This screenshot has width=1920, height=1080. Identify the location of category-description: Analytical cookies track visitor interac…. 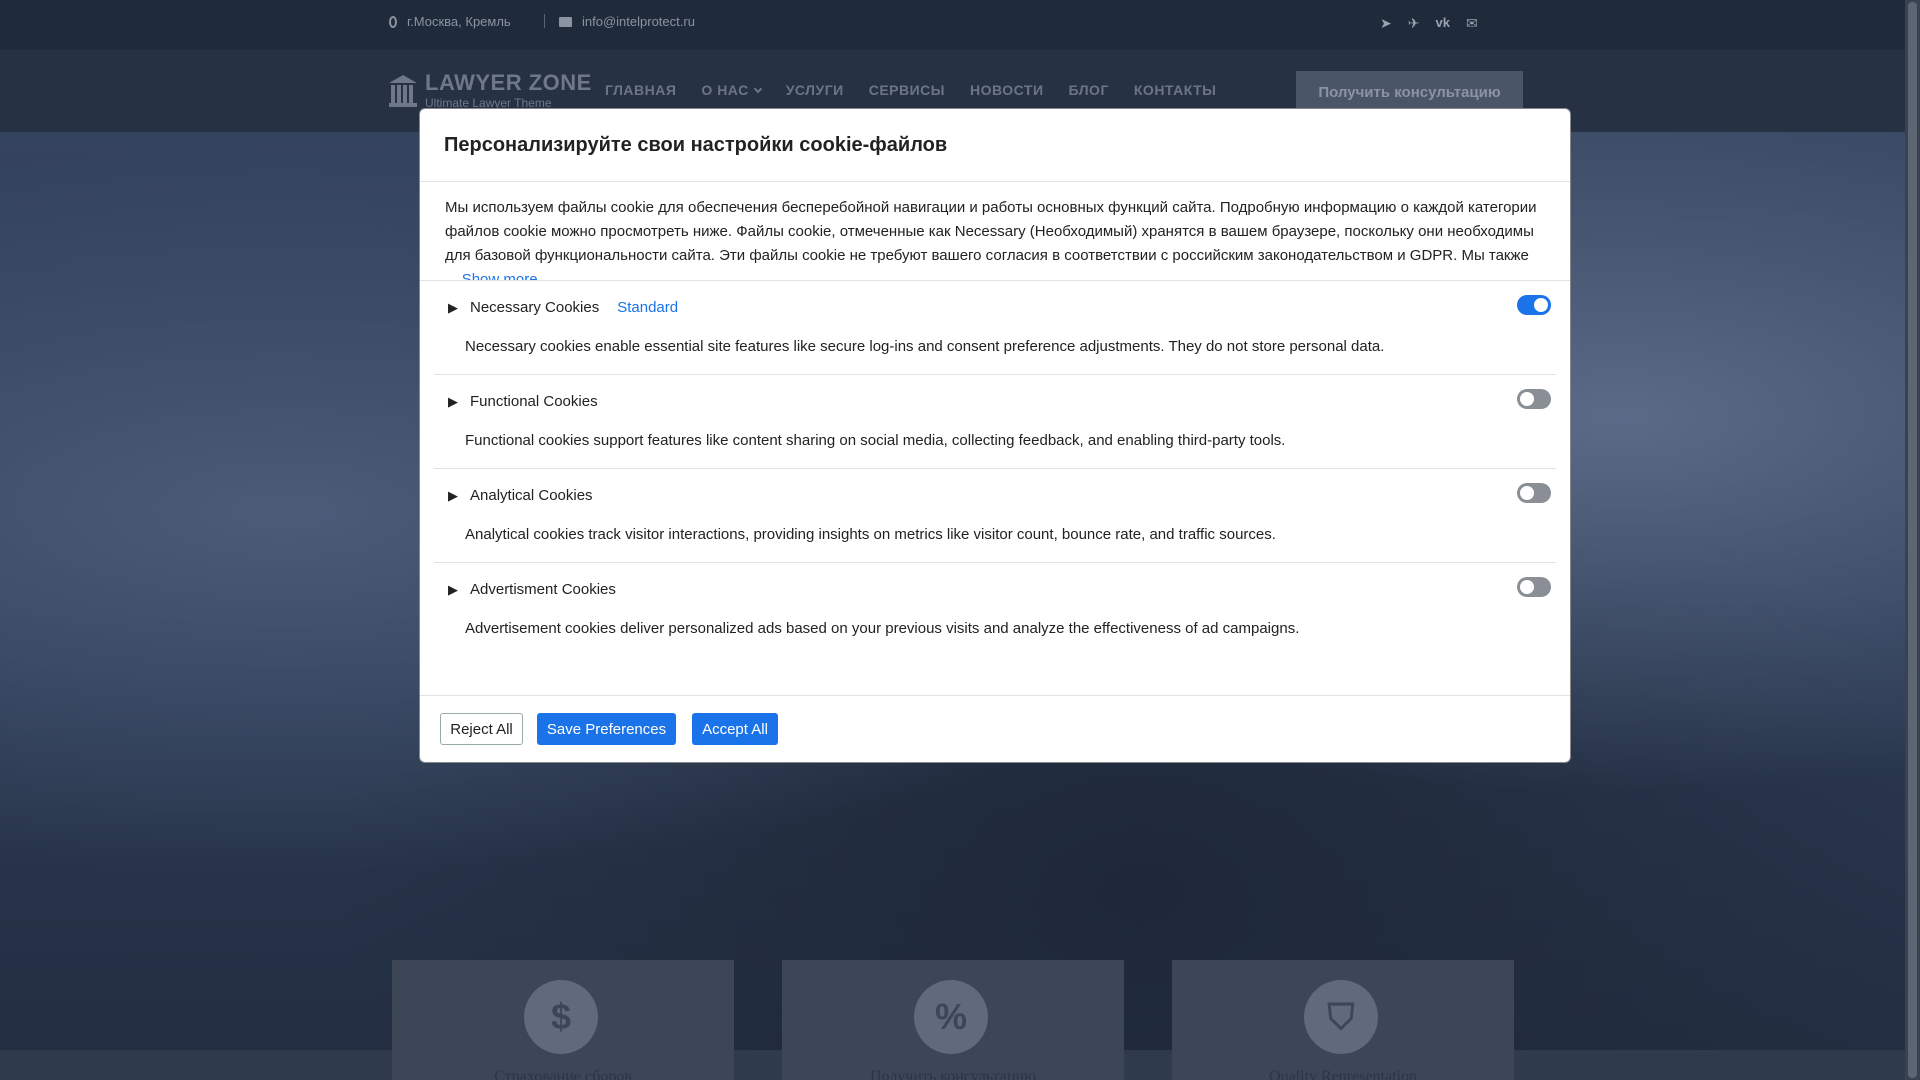
(870, 534).